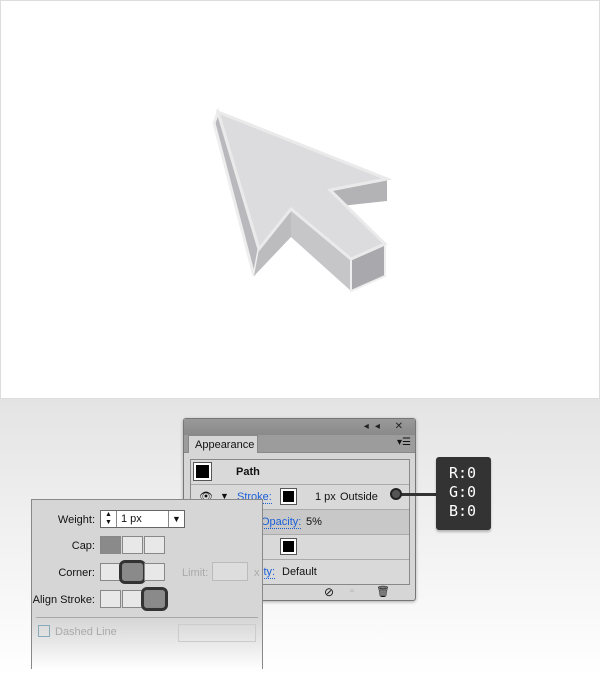 The image size is (600, 675). What do you see at coordinates (147, 617) in the screenshot?
I see `divider` at bounding box center [147, 617].